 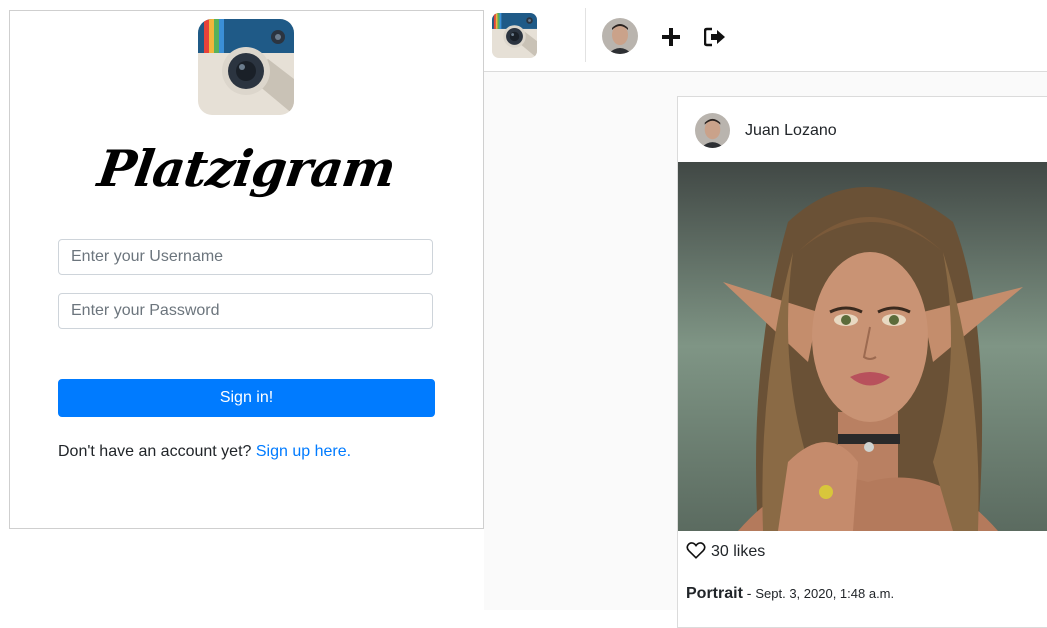 I want to click on avatar, so click(x=620, y=36).